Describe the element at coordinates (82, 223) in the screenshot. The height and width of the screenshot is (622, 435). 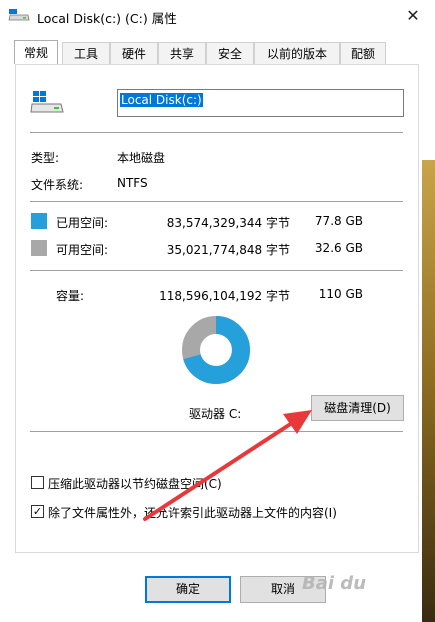
I see `used-space-label: 已用空间:` at that location.